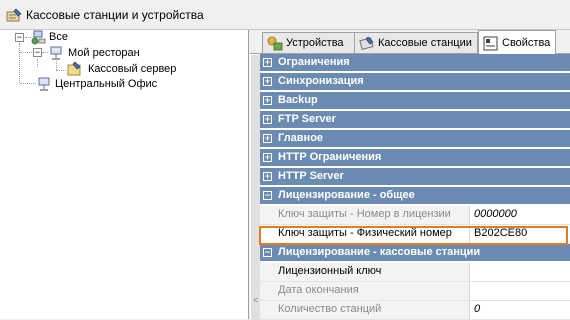  What do you see at coordinates (366, 43) in the screenshot?
I see `cash-station-icon` at bounding box center [366, 43].